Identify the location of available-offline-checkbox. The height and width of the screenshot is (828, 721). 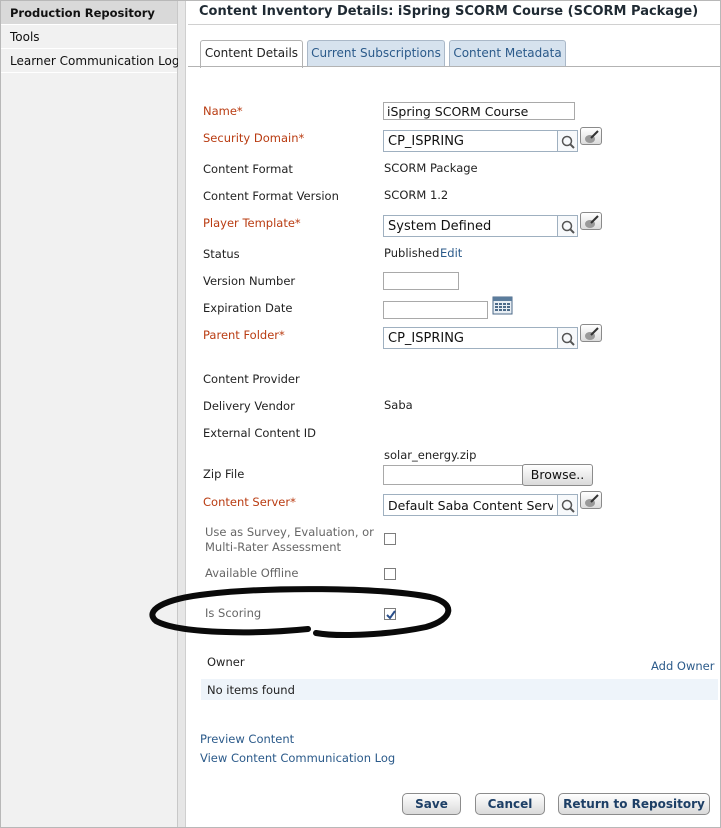
(390, 574).